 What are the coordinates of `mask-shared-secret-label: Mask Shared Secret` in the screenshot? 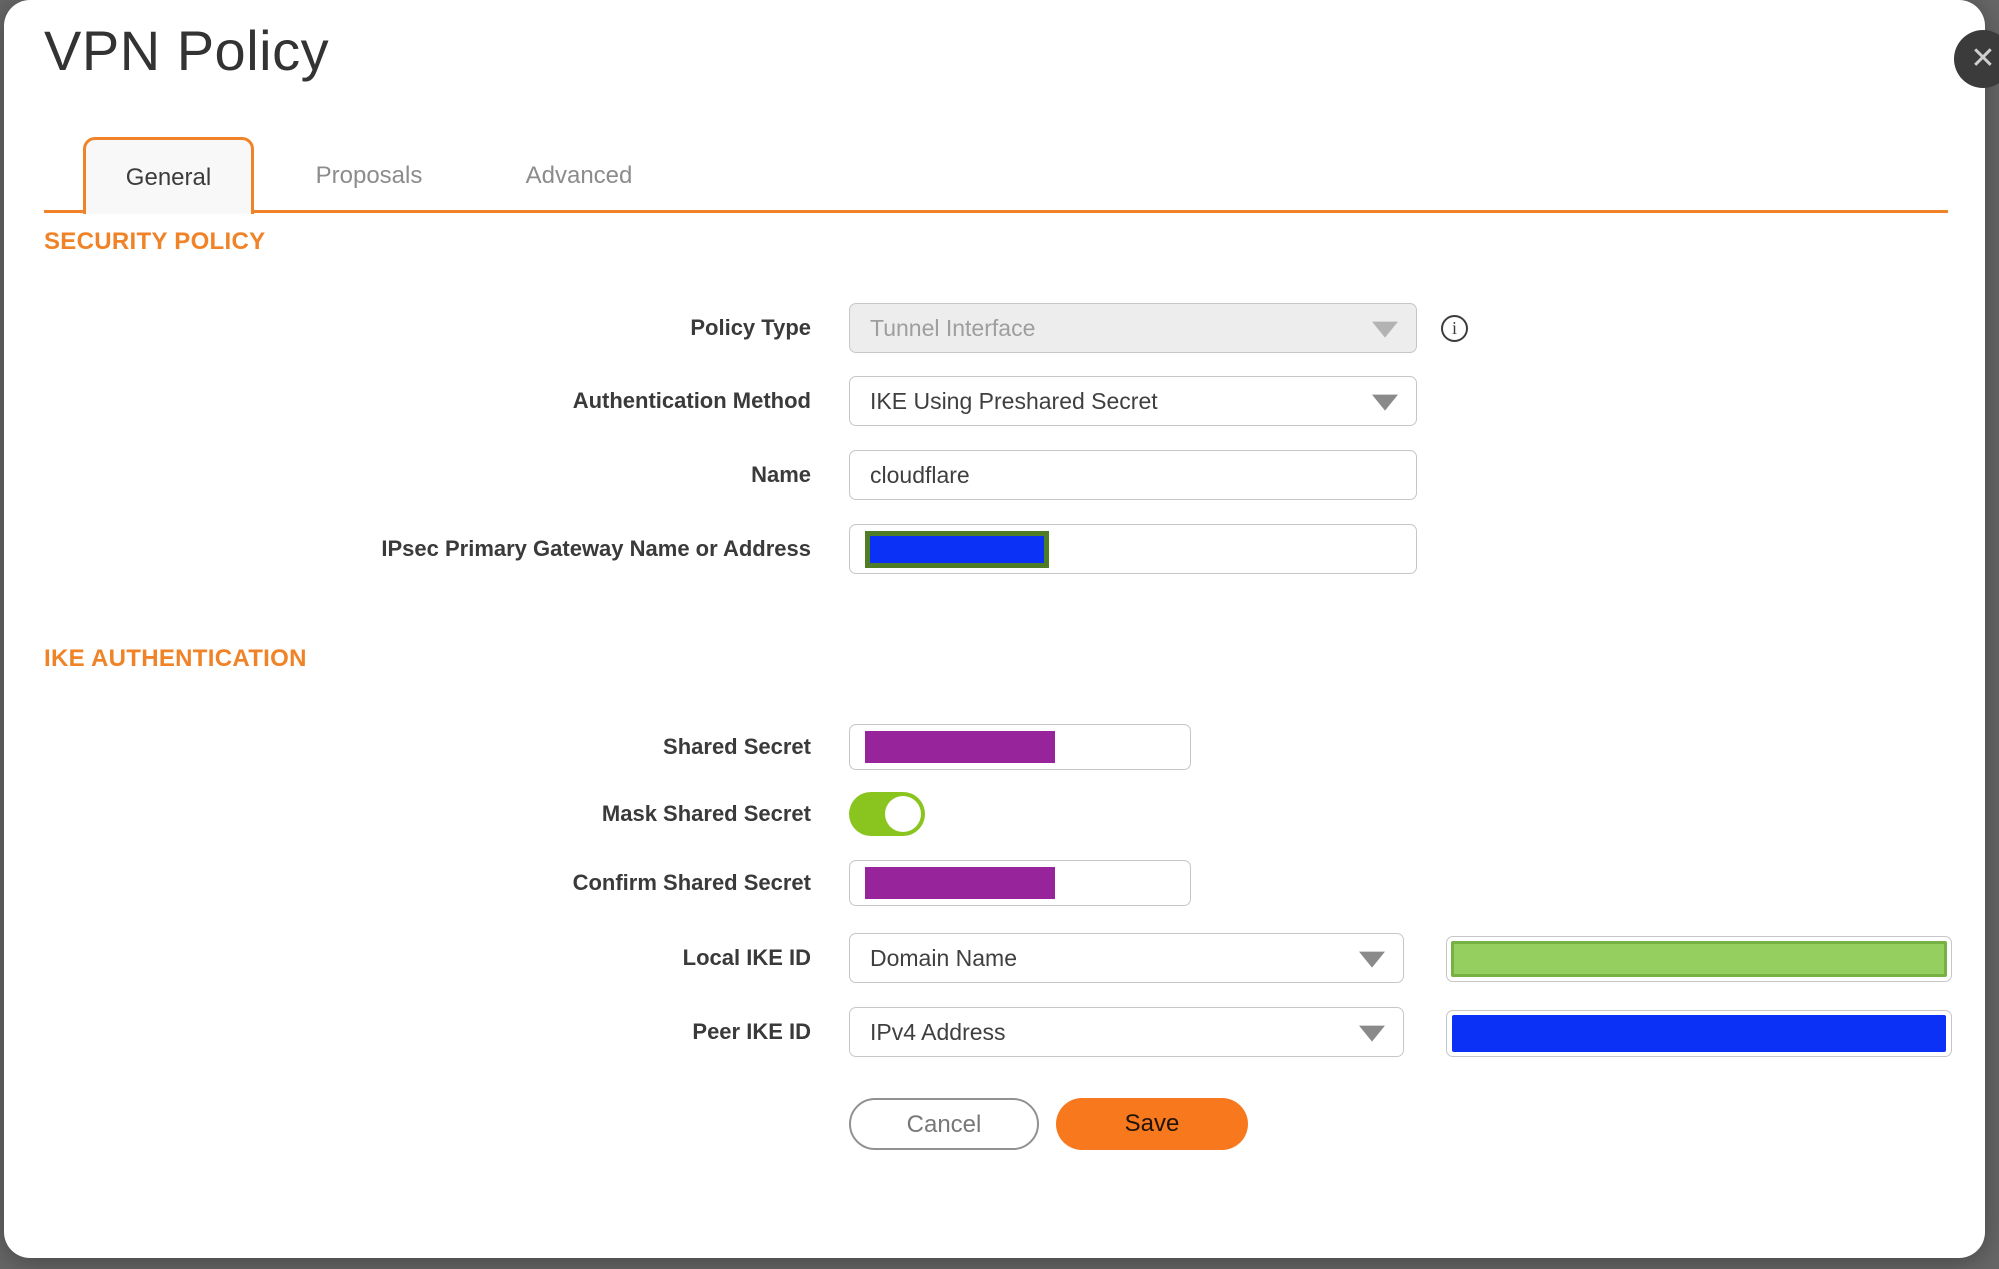 It's located at (706, 813).